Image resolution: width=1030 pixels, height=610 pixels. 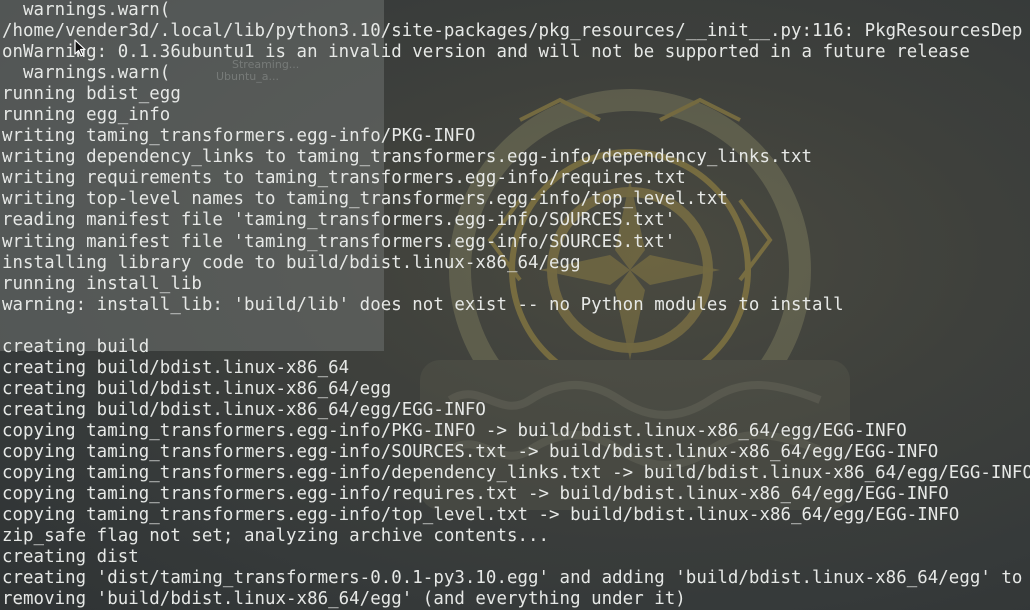 What do you see at coordinates (86, 115) in the screenshot?
I see `terminal-line: running egg_info` at bounding box center [86, 115].